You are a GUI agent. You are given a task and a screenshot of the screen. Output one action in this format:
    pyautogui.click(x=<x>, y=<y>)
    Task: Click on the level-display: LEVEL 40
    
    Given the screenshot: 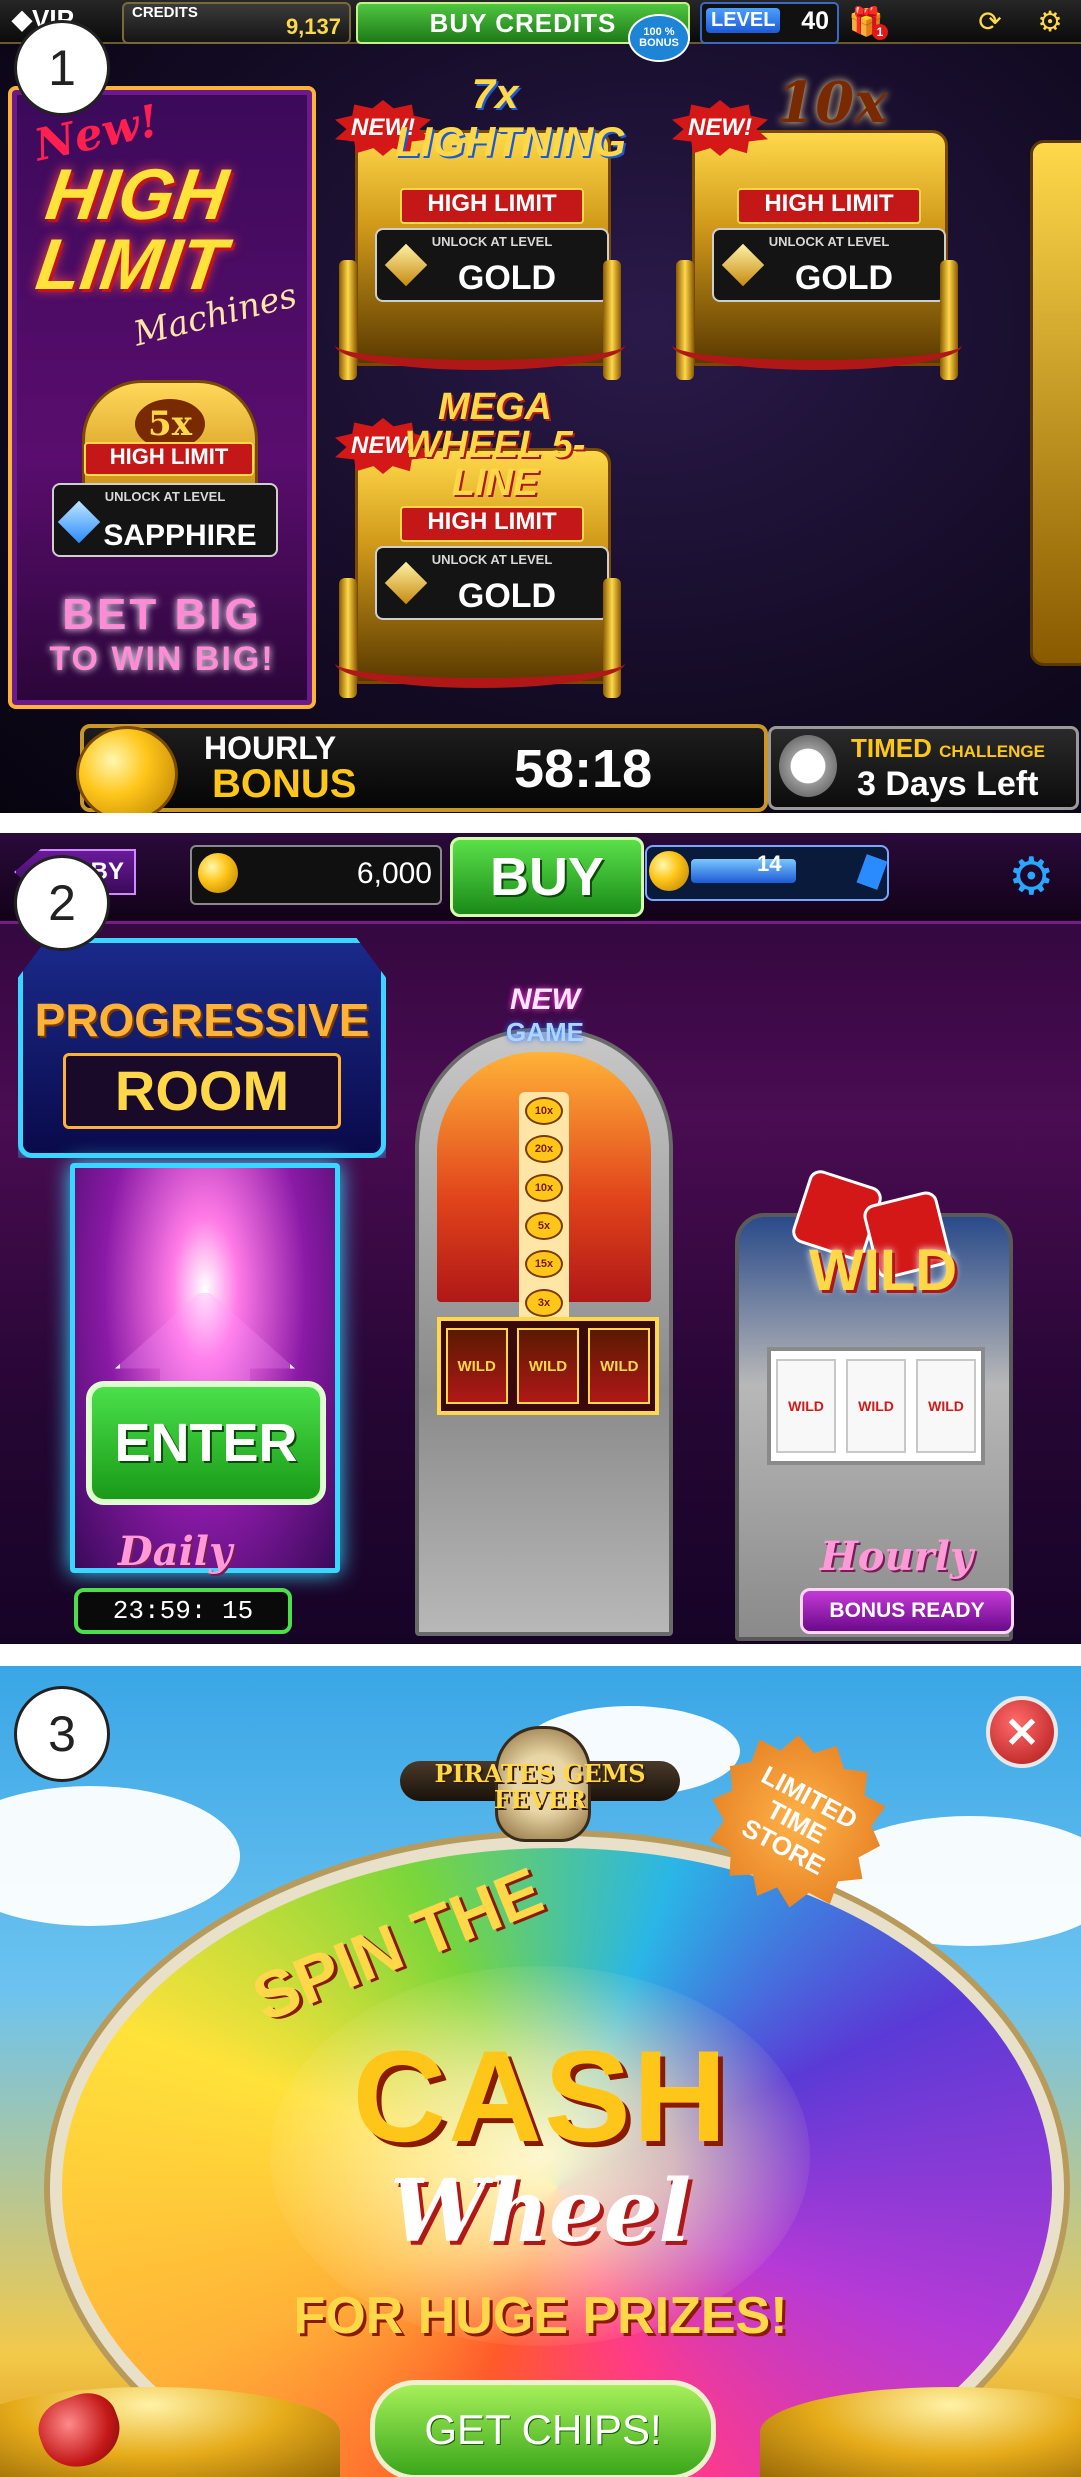 What is the action you would take?
    pyautogui.click(x=769, y=23)
    